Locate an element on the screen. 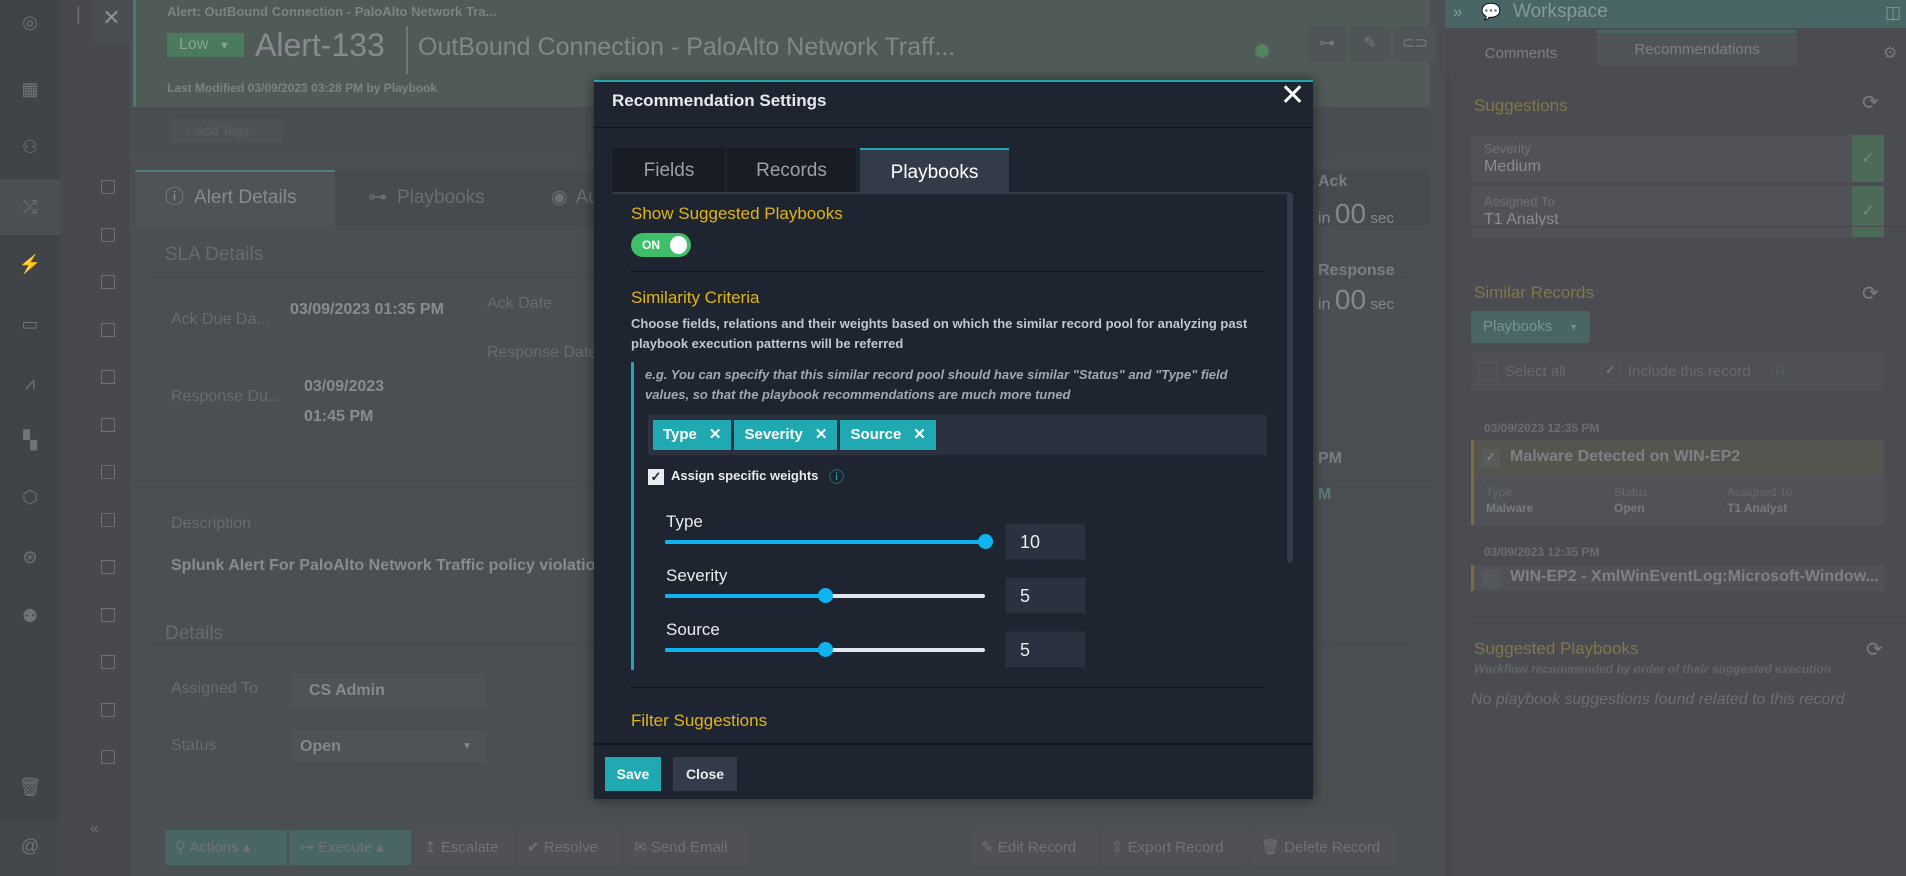 This screenshot has width=1906, height=876. dashboard-icon: ▦ is located at coordinates (30, 89).